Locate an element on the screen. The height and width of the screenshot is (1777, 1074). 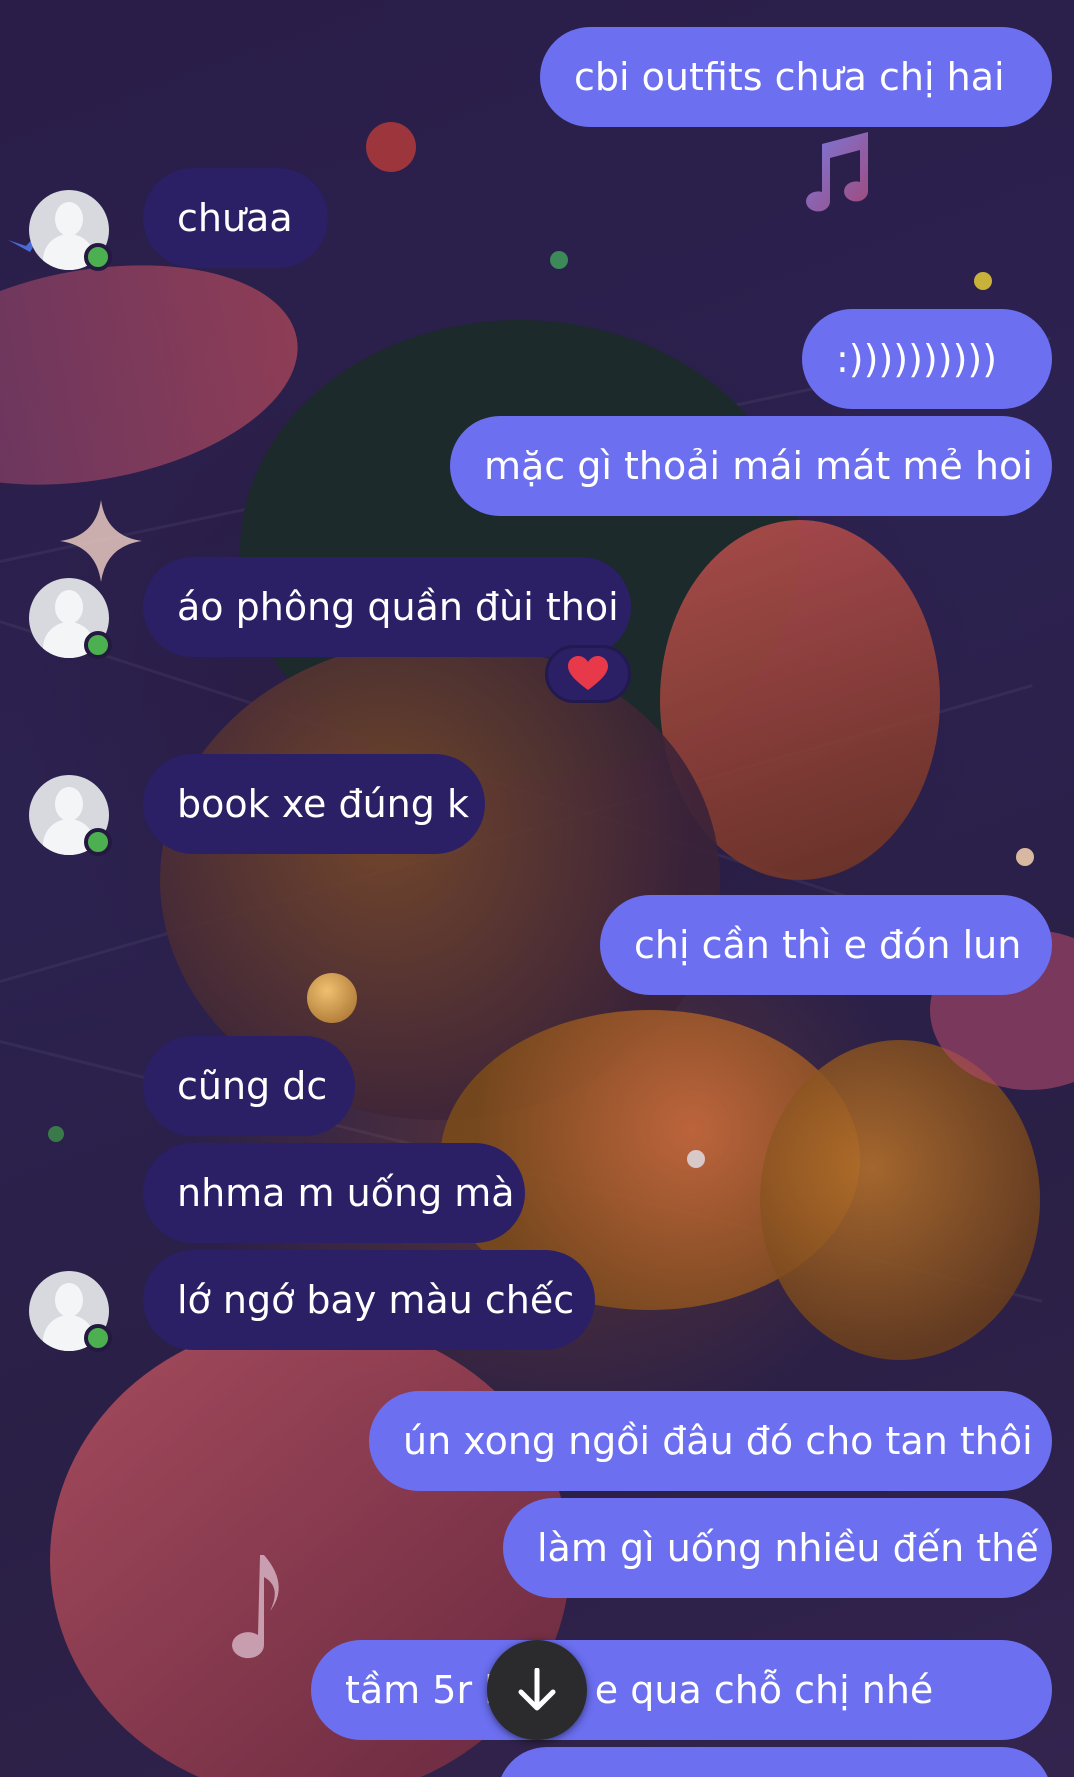
message-outgoing: làm gì uống nhiều đến thế is located at coordinates (777, 1548).